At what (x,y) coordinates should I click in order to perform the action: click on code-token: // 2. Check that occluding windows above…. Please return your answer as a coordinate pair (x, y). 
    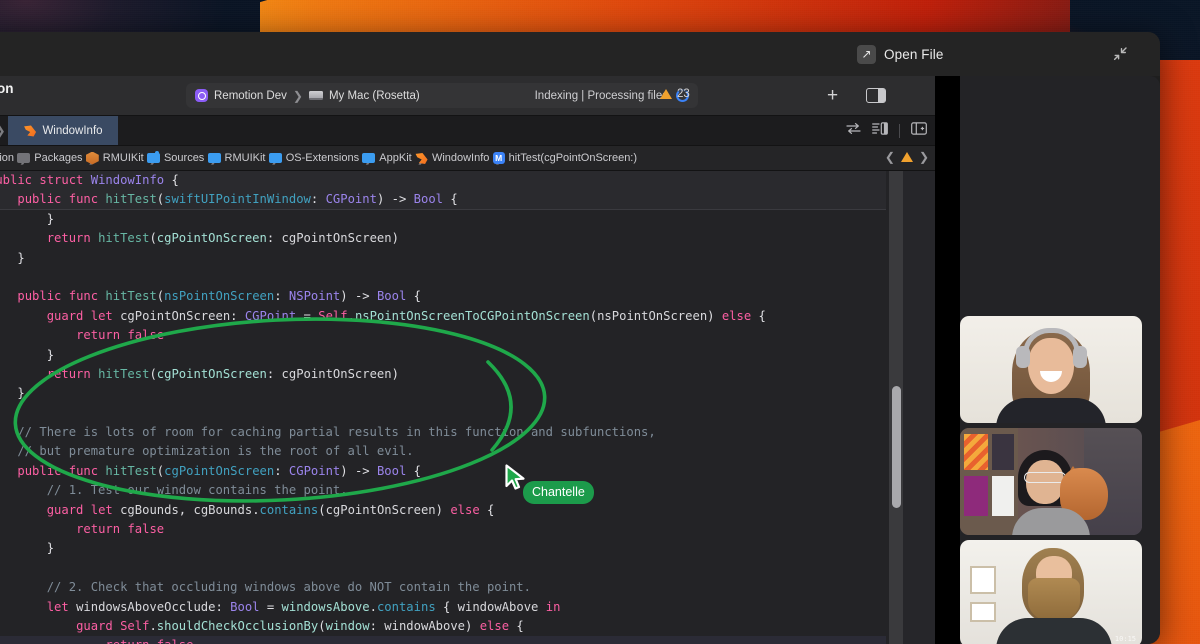
    Looking at the image, I should click on (265, 587).